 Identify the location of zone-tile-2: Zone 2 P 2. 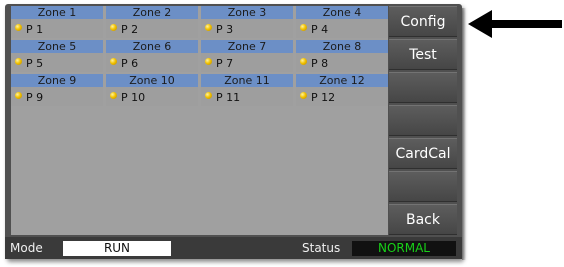
(152, 22).